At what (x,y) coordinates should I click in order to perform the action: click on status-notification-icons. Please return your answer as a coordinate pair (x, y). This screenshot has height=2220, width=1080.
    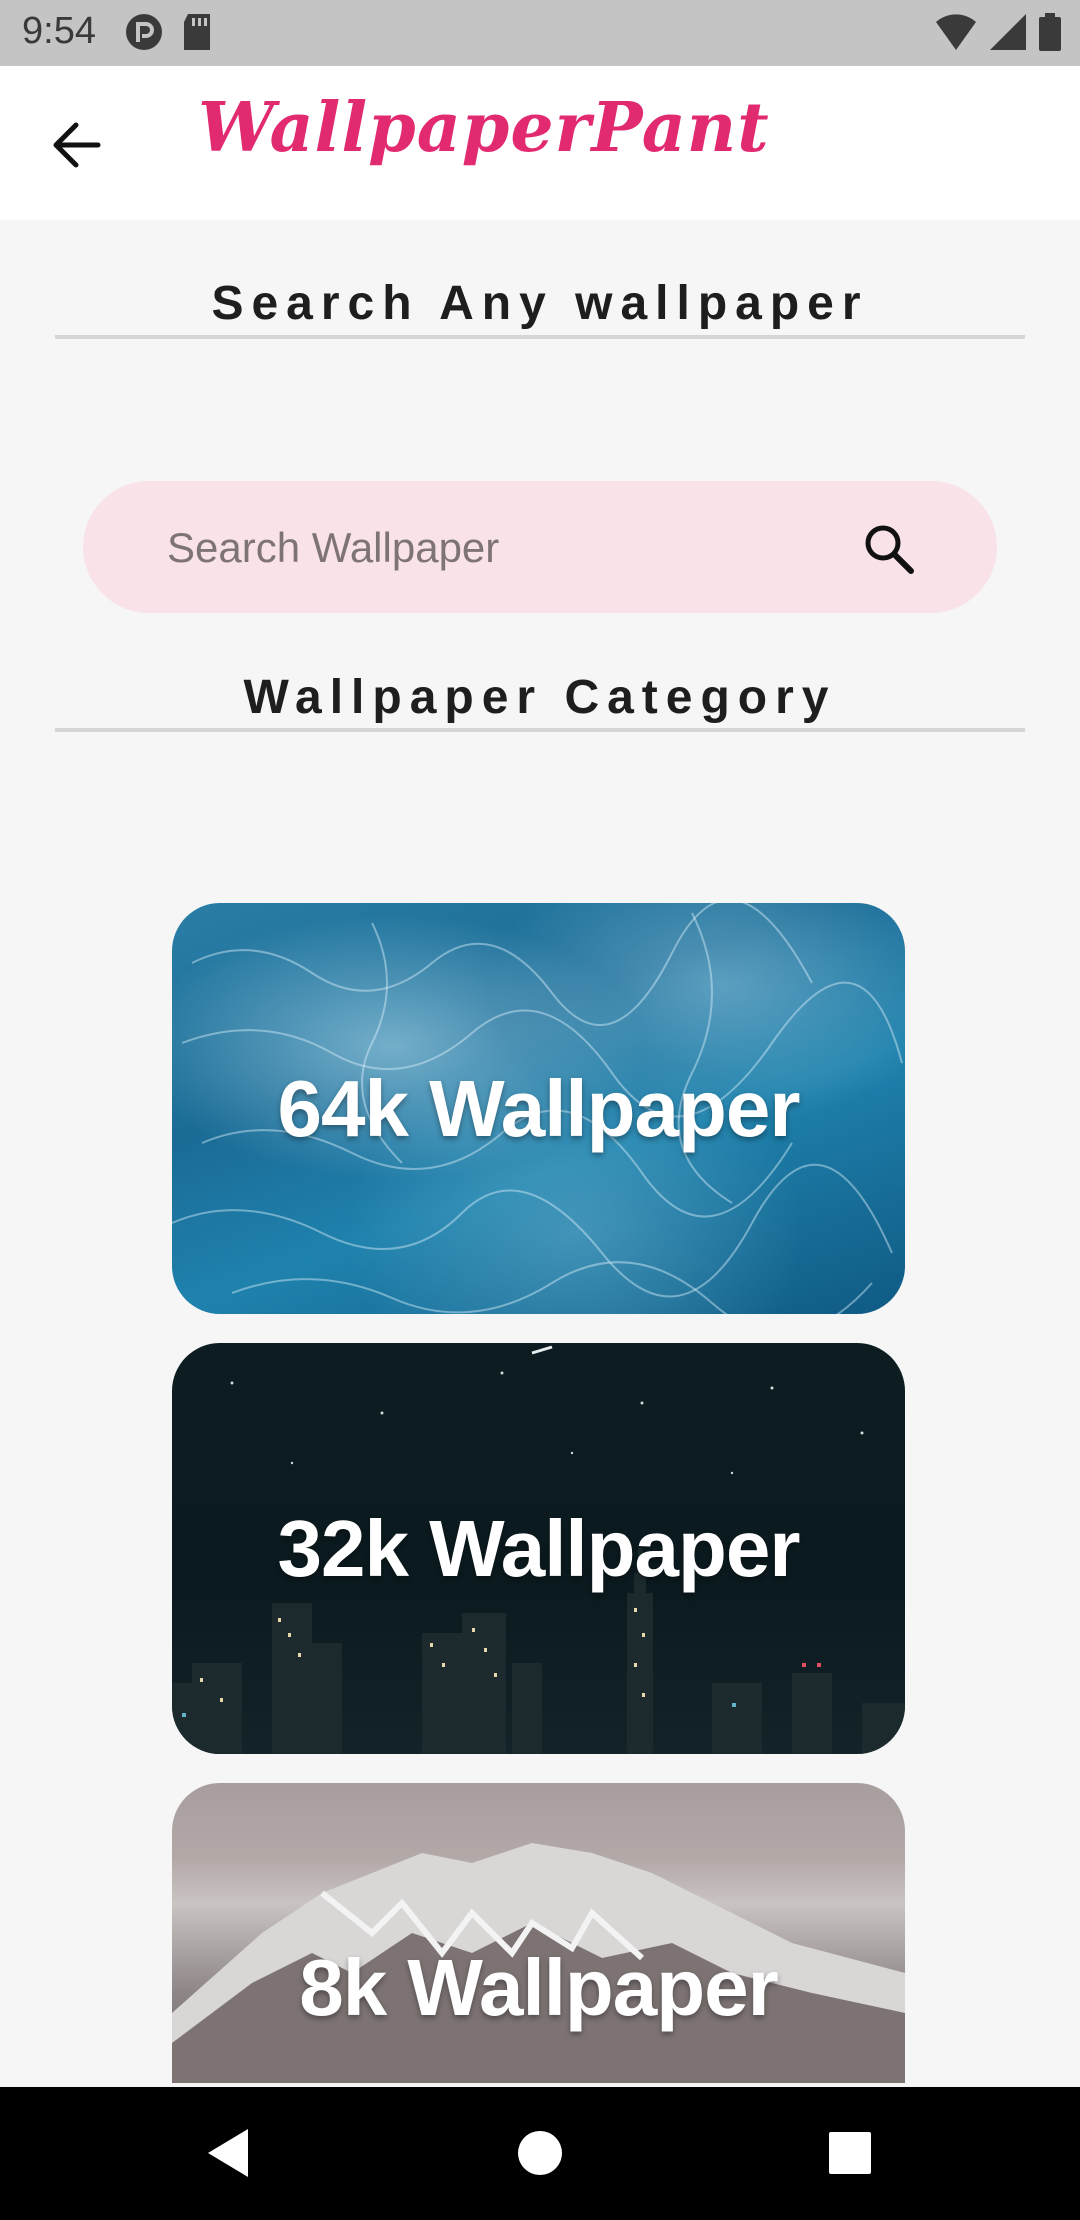
    Looking at the image, I should click on (169, 32).